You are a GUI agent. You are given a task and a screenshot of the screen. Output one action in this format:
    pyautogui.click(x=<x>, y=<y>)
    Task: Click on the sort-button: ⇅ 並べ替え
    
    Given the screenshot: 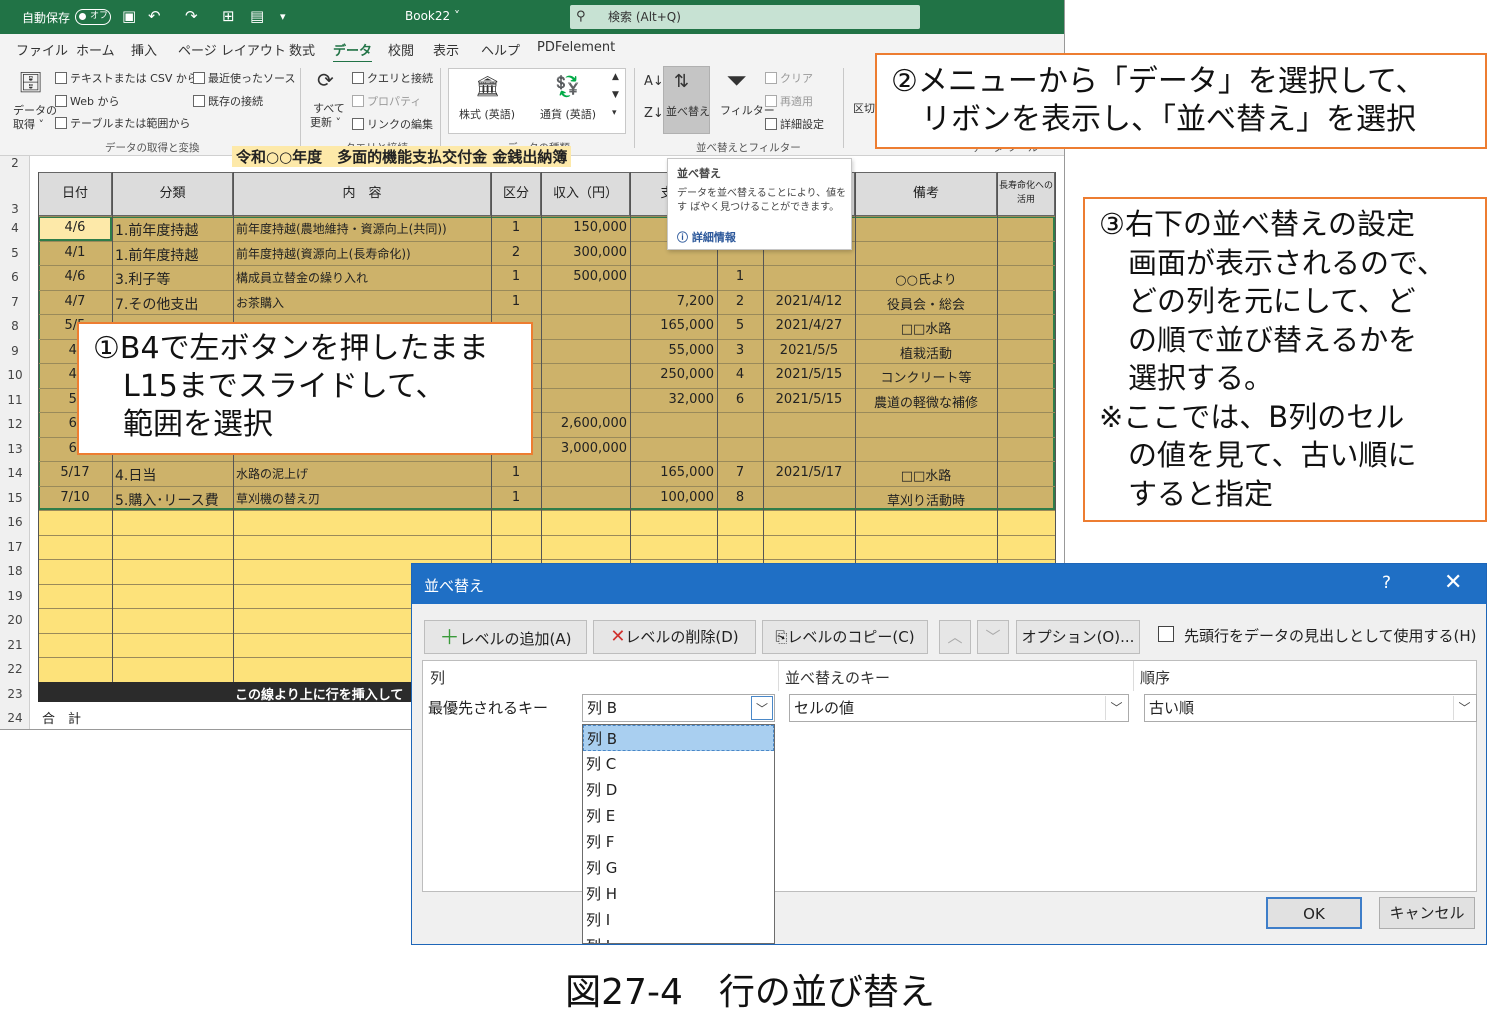 What is the action you would take?
    pyautogui.click(x=686, y=100)
    